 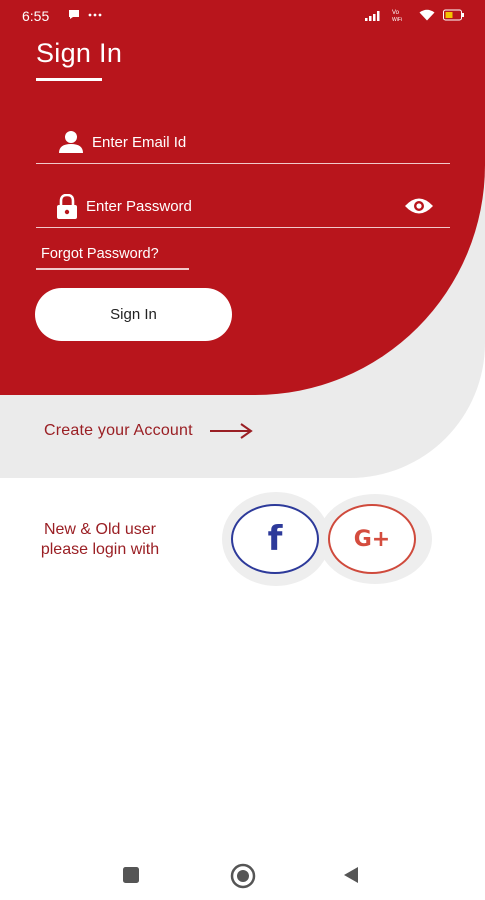 I want to click on battery-icon, so click(x=453, y=15).